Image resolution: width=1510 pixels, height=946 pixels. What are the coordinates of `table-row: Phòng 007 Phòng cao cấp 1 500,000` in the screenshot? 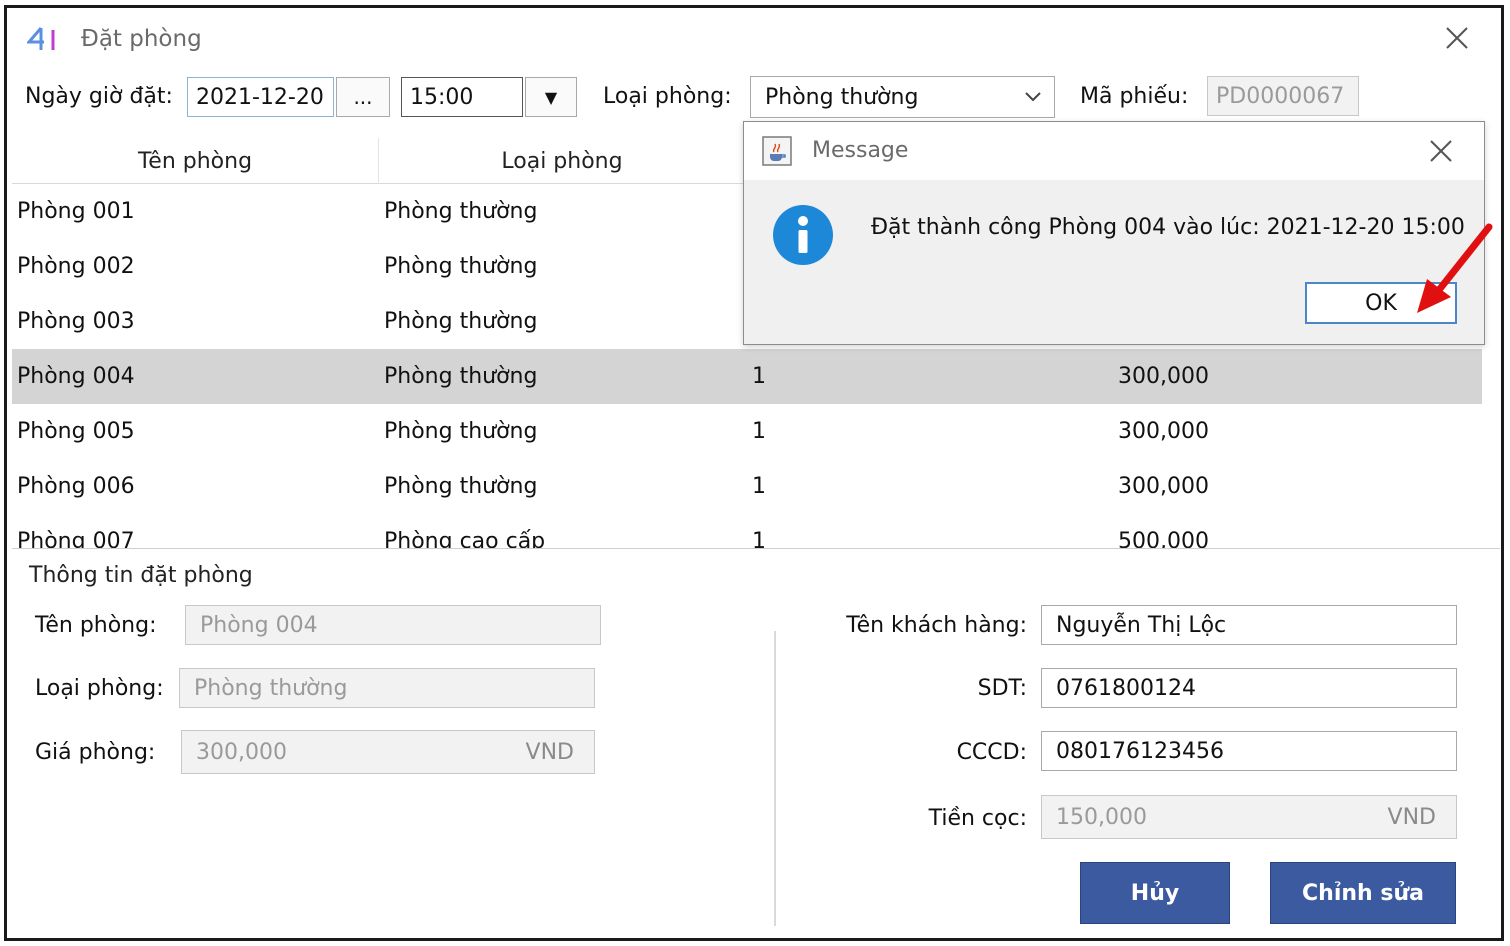 It's located at (747, 531).